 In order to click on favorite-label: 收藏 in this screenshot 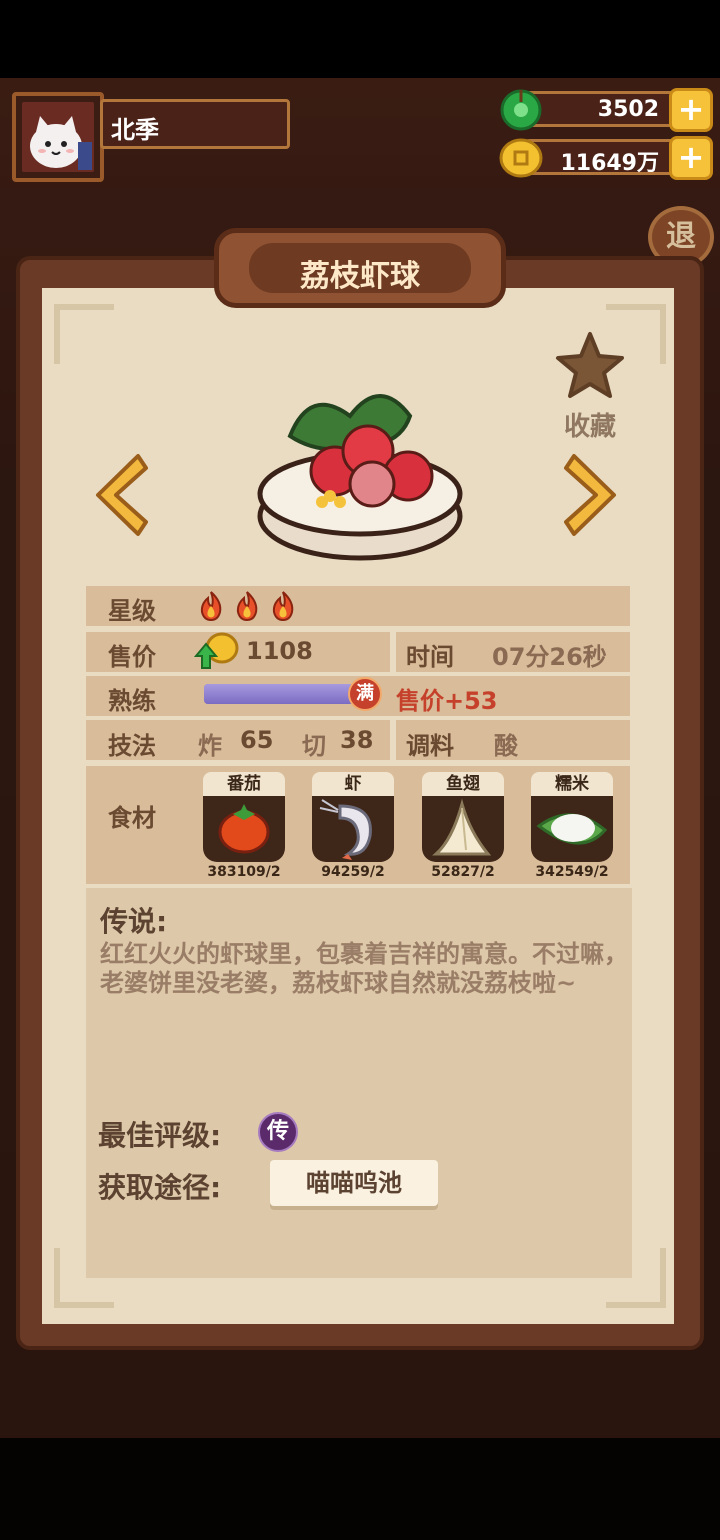, I will do `click(589, 427)`.